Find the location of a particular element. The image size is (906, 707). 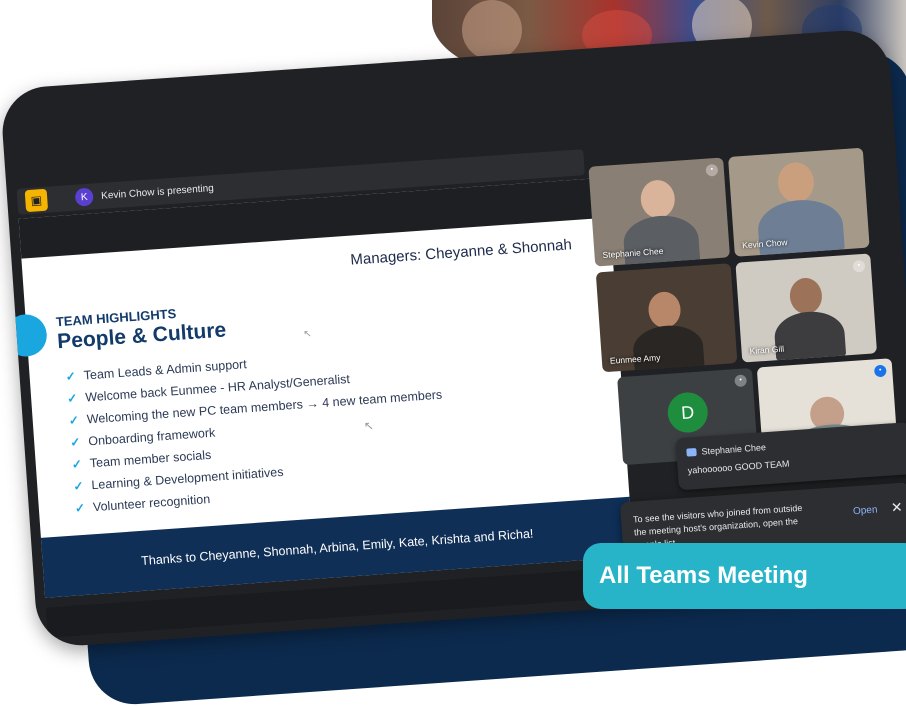

presenter-text: Kevin Chow is presenting is located at coordinates (157, 192).